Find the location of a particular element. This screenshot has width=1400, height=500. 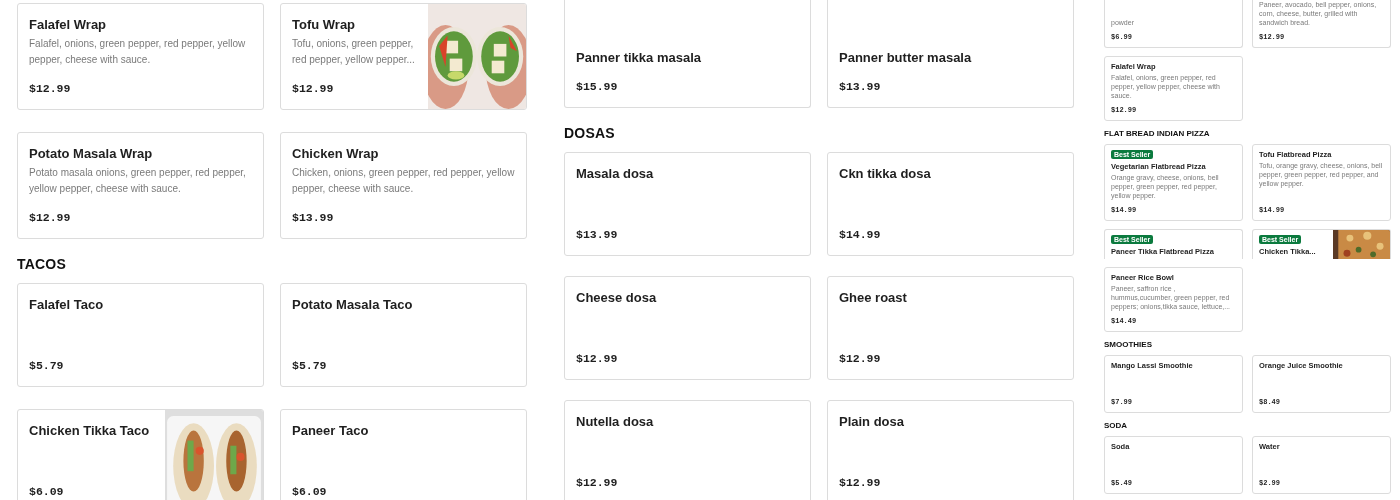

menu-card: Tofu Wrap Tofu, onions, green pepper, red pepper, yellow pepper... $12.99 is located at coordinates (403, 56).